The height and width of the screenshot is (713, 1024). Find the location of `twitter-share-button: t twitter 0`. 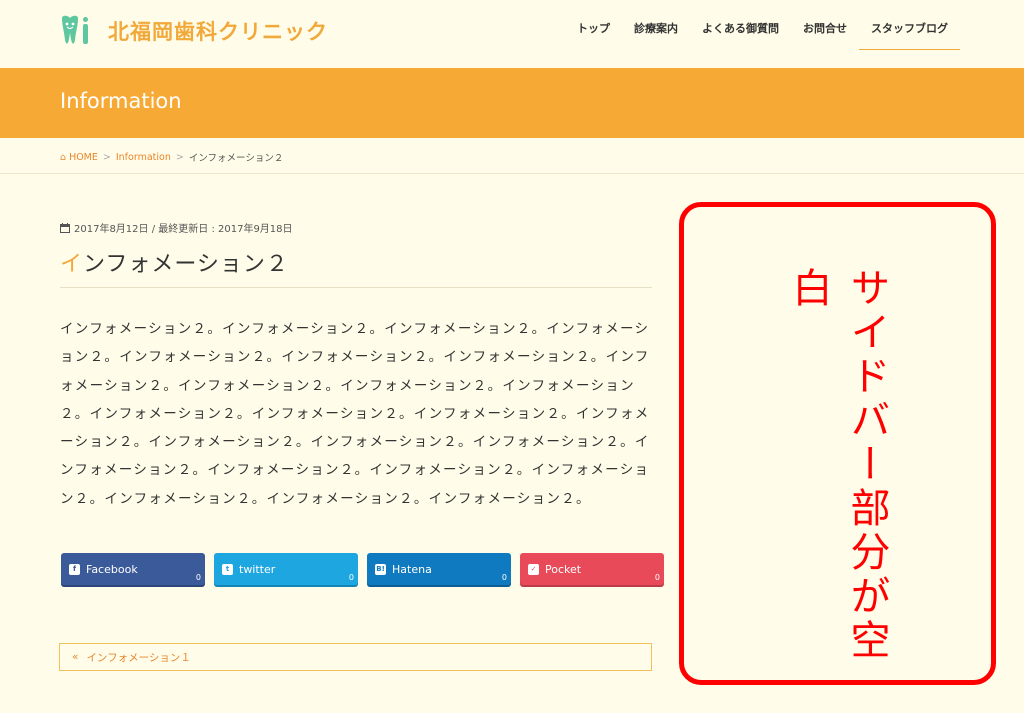

twitter-share-button: t twitter 0 is located at coordinates (286, 569).